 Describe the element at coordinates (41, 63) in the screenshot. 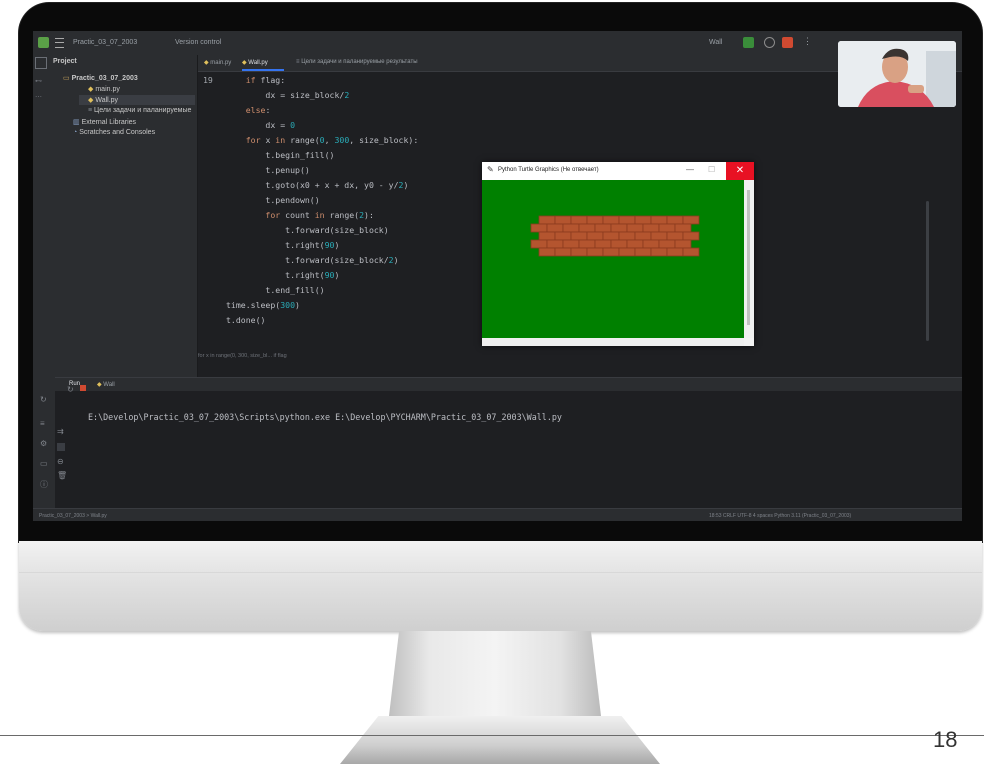

I see `project-tool-icon` at that location.